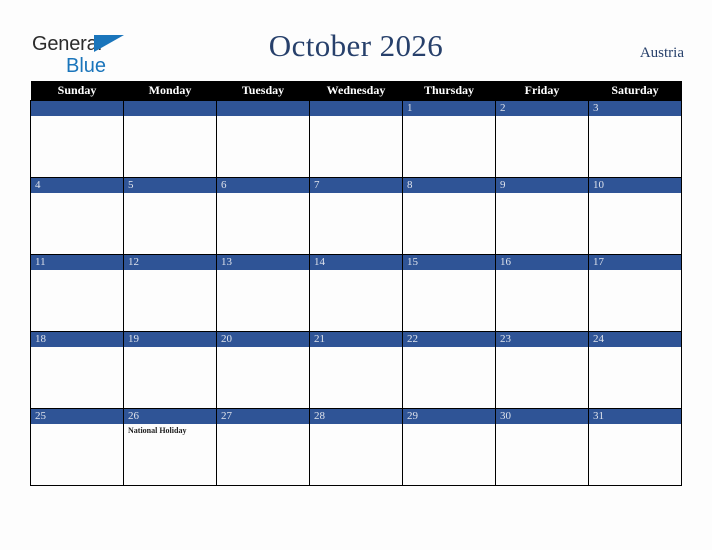  I want to click on weekday-header-monday: Monday, so click(170, 91).